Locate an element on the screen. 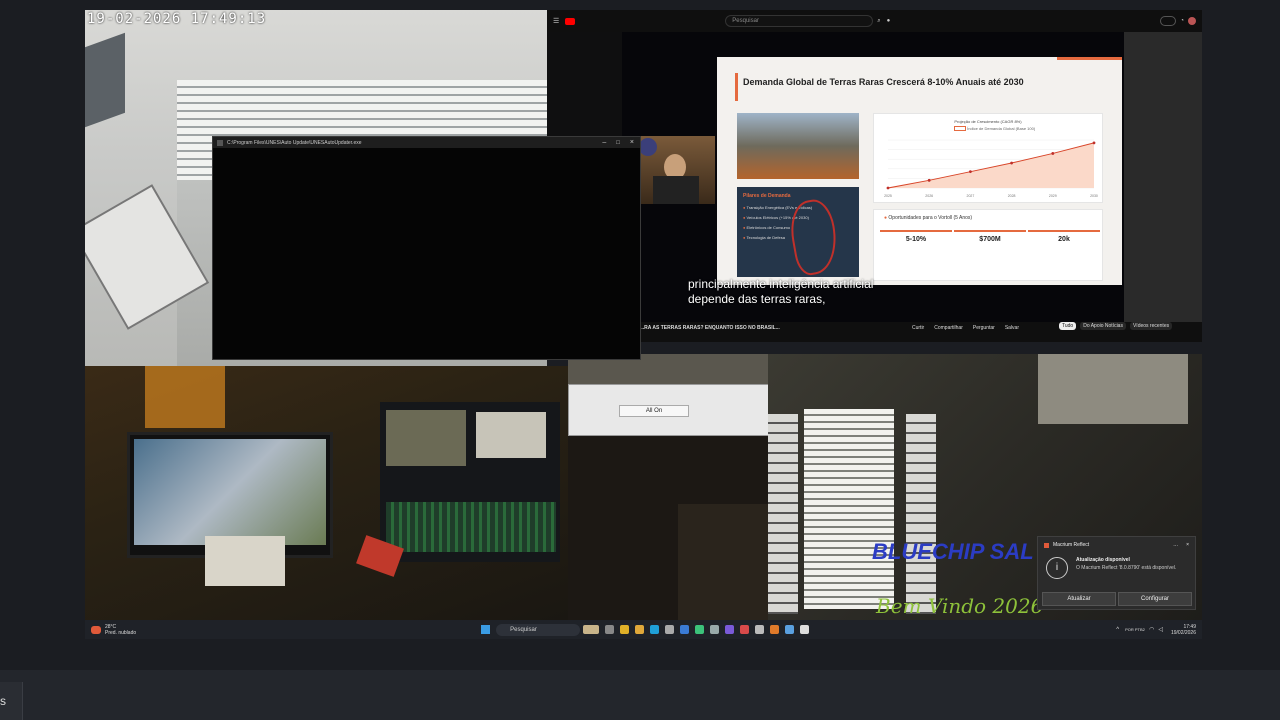 The image size is (1280, 720). weather-widget: 28°C Pred. nublado is located at coordinates (120, 630).